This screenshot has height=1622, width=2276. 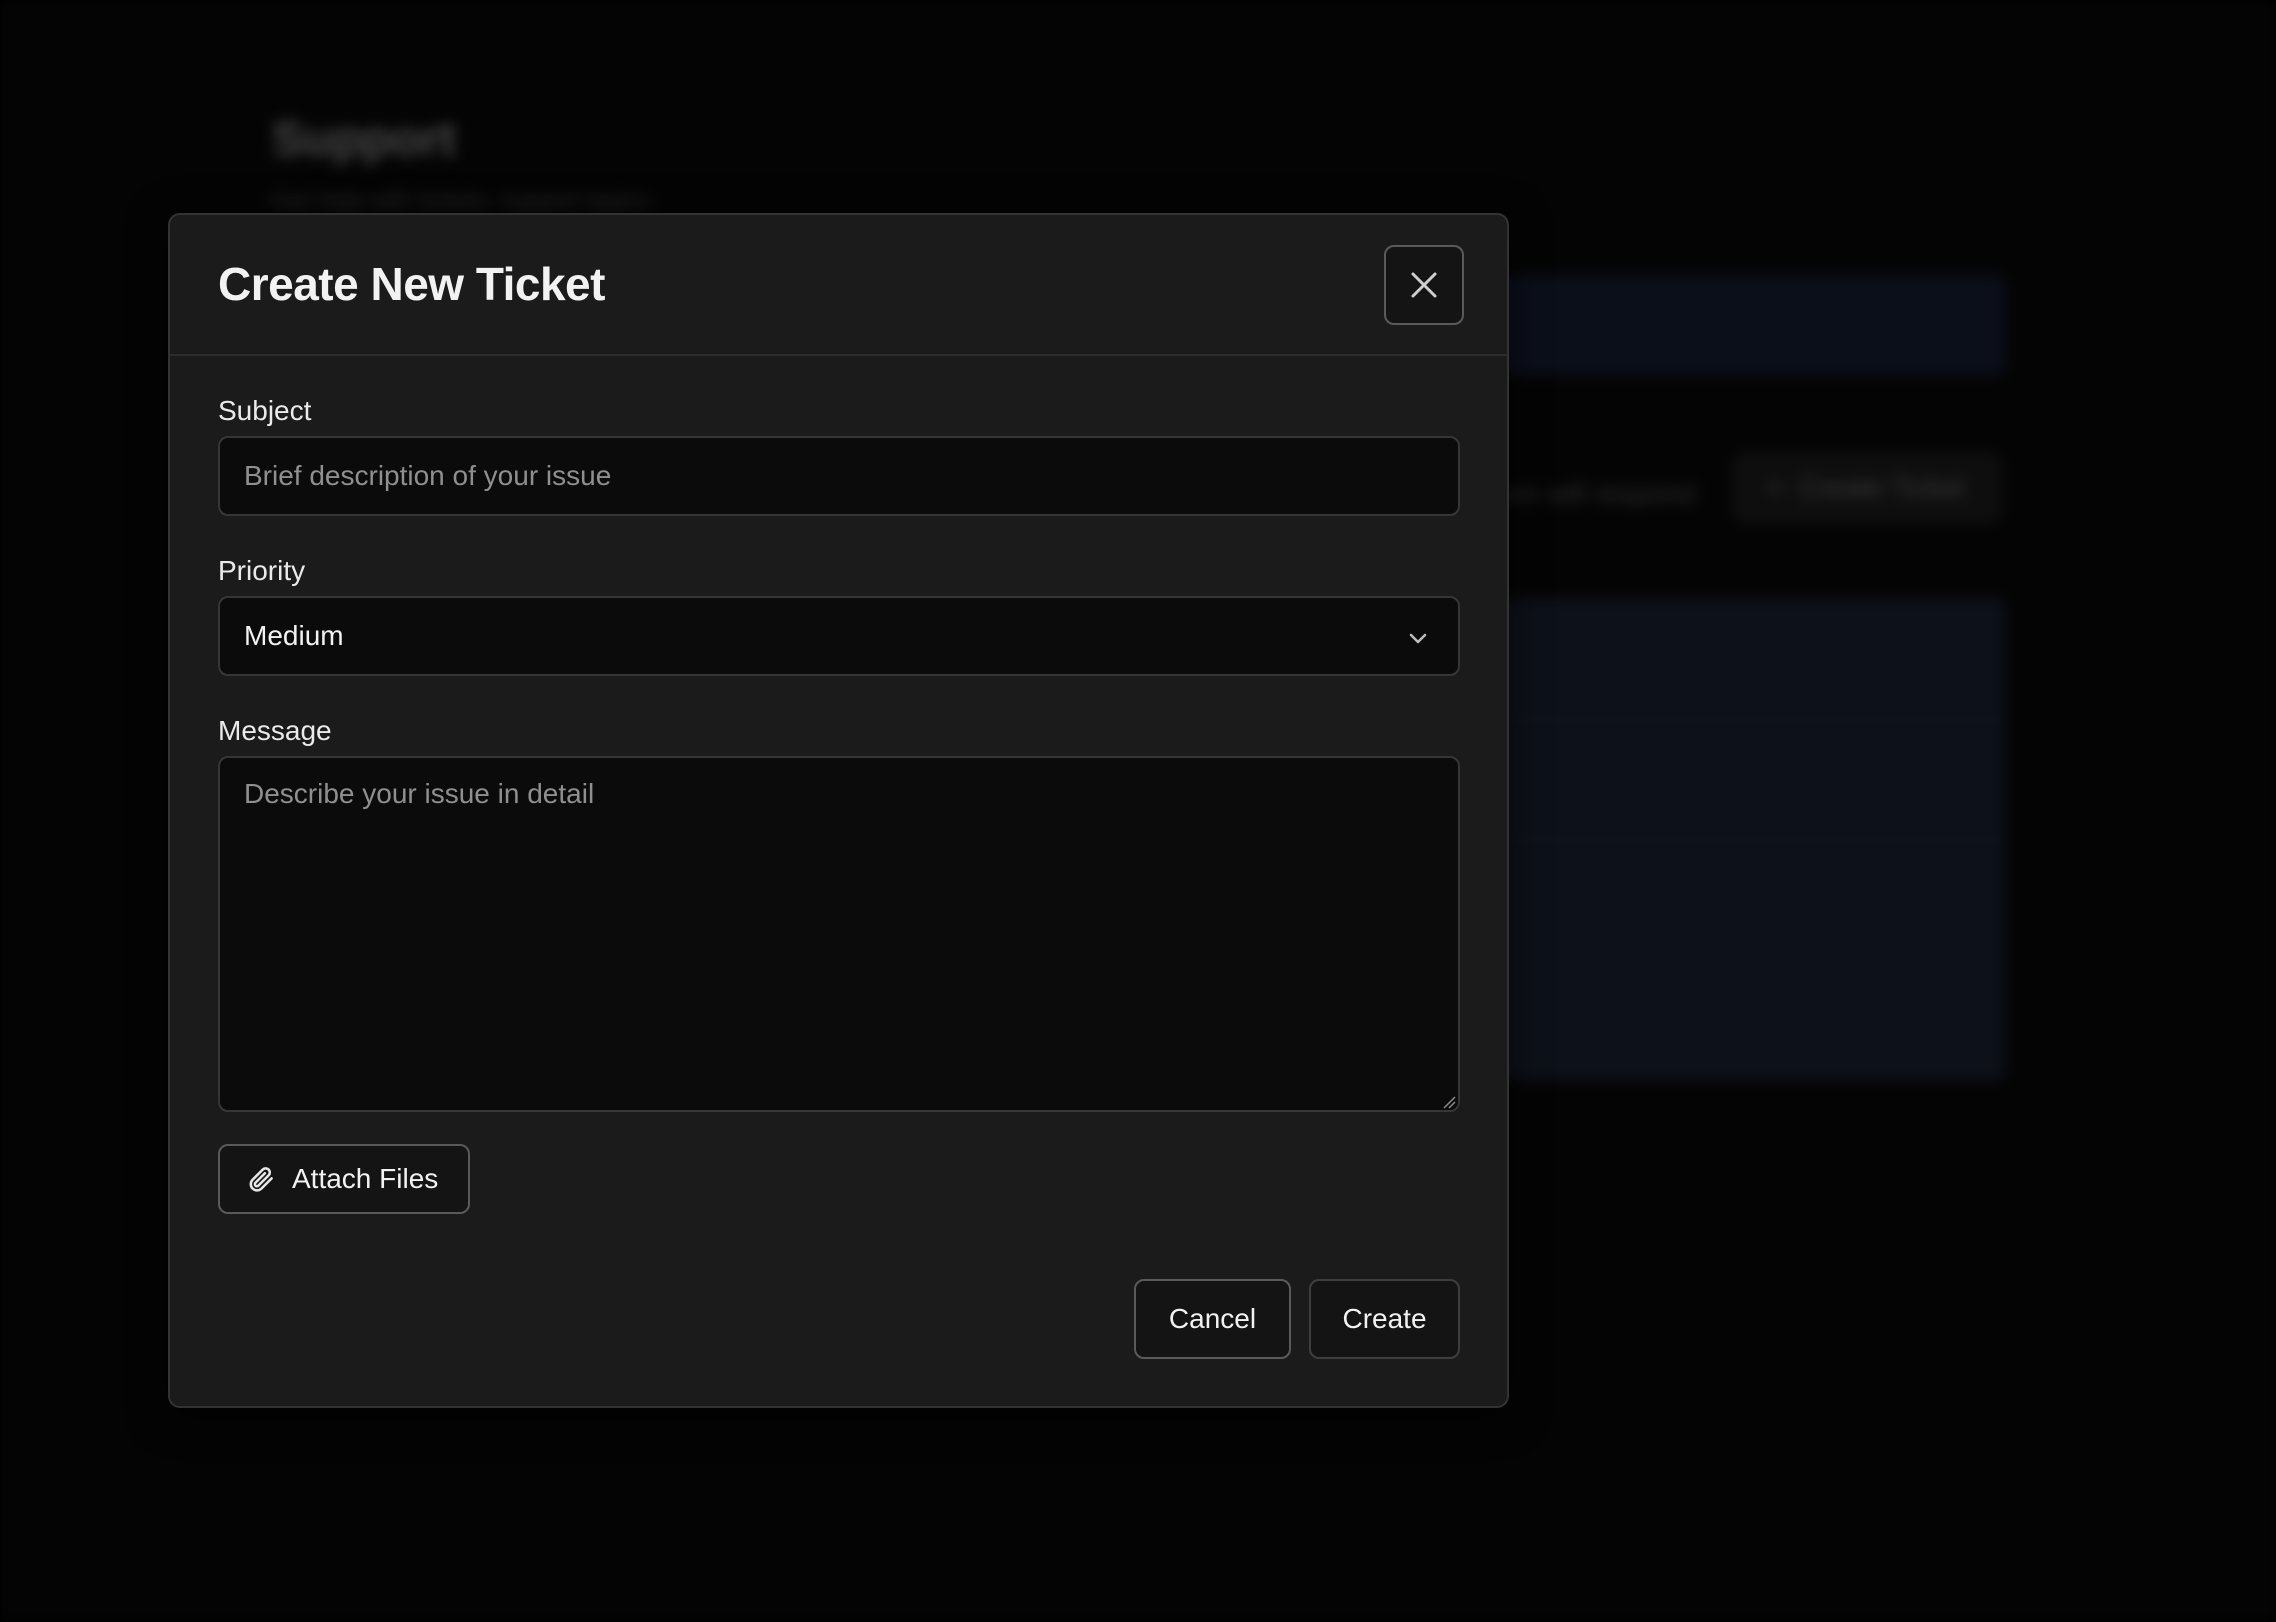 I want to click on paperclip-icon, so click(x=261, y=1179).